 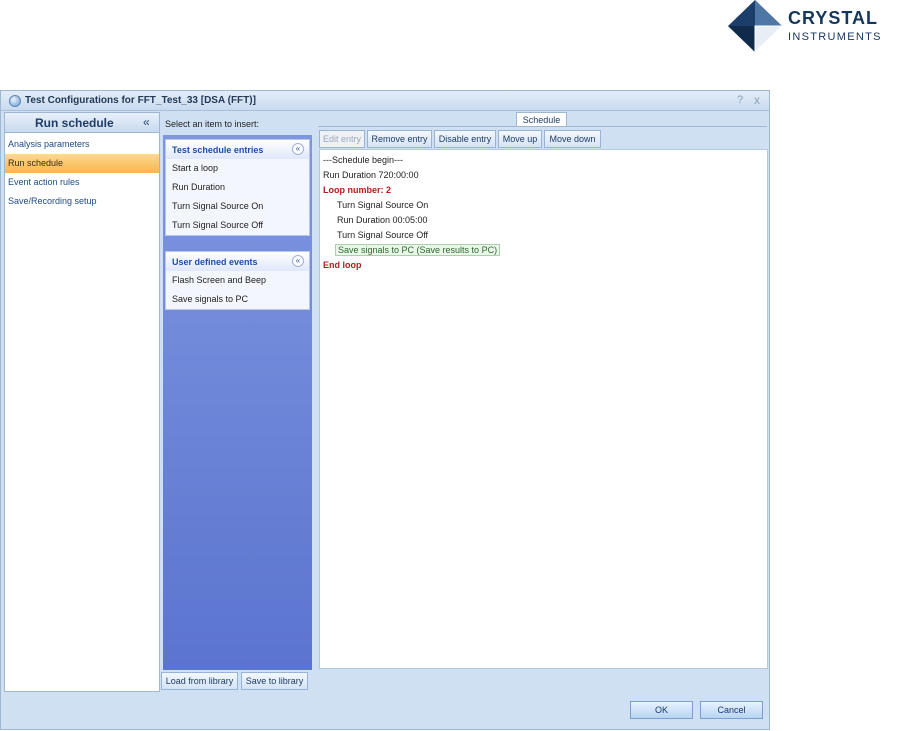 I want to click on insert-run-duration: Run Duration, so click(x=237, y=187).